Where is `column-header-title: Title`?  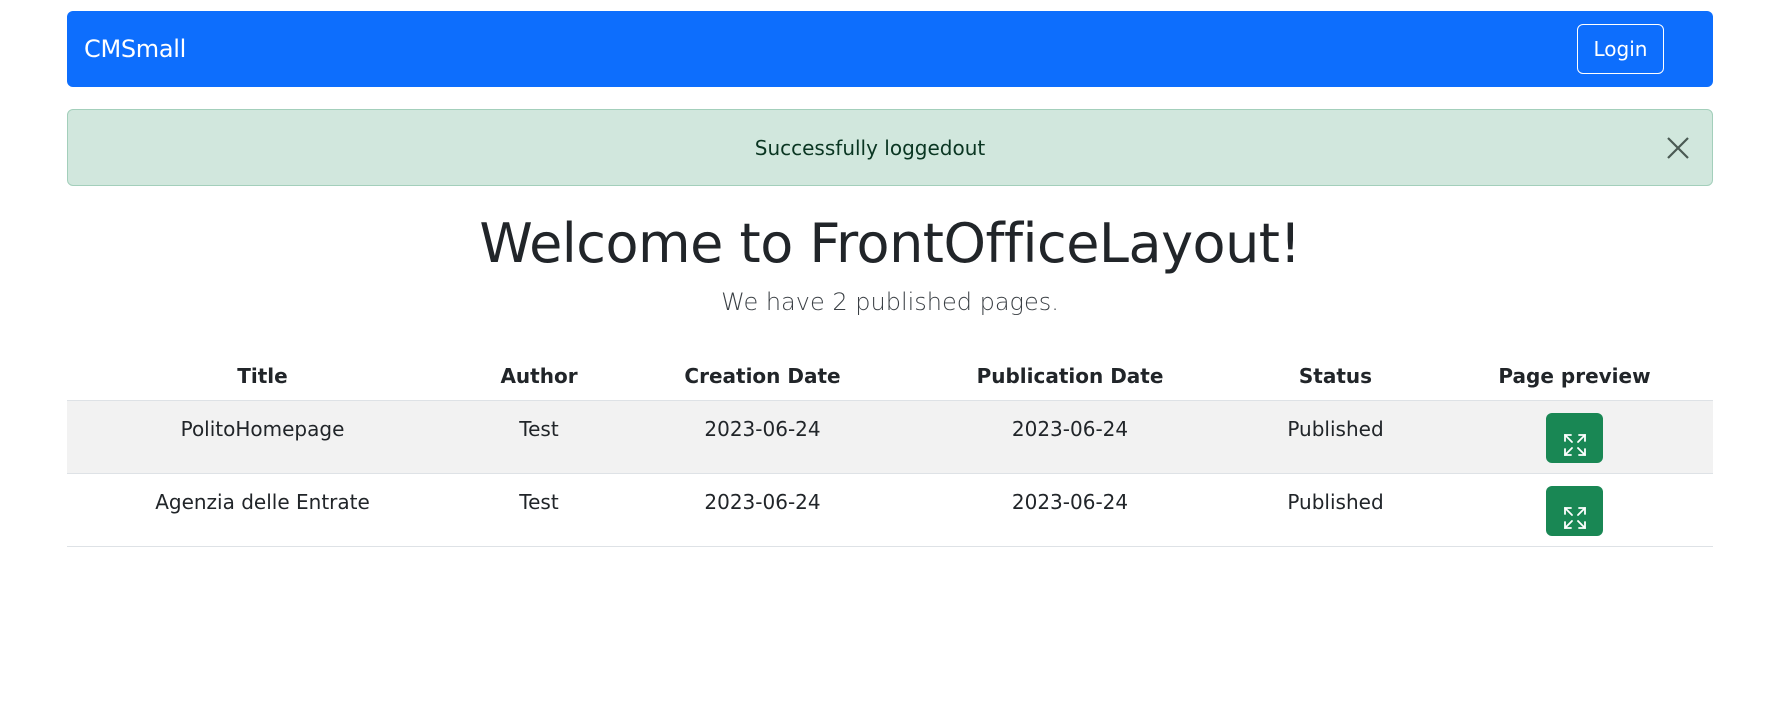 column-header-title: Title is located at coordinates (262, 376).